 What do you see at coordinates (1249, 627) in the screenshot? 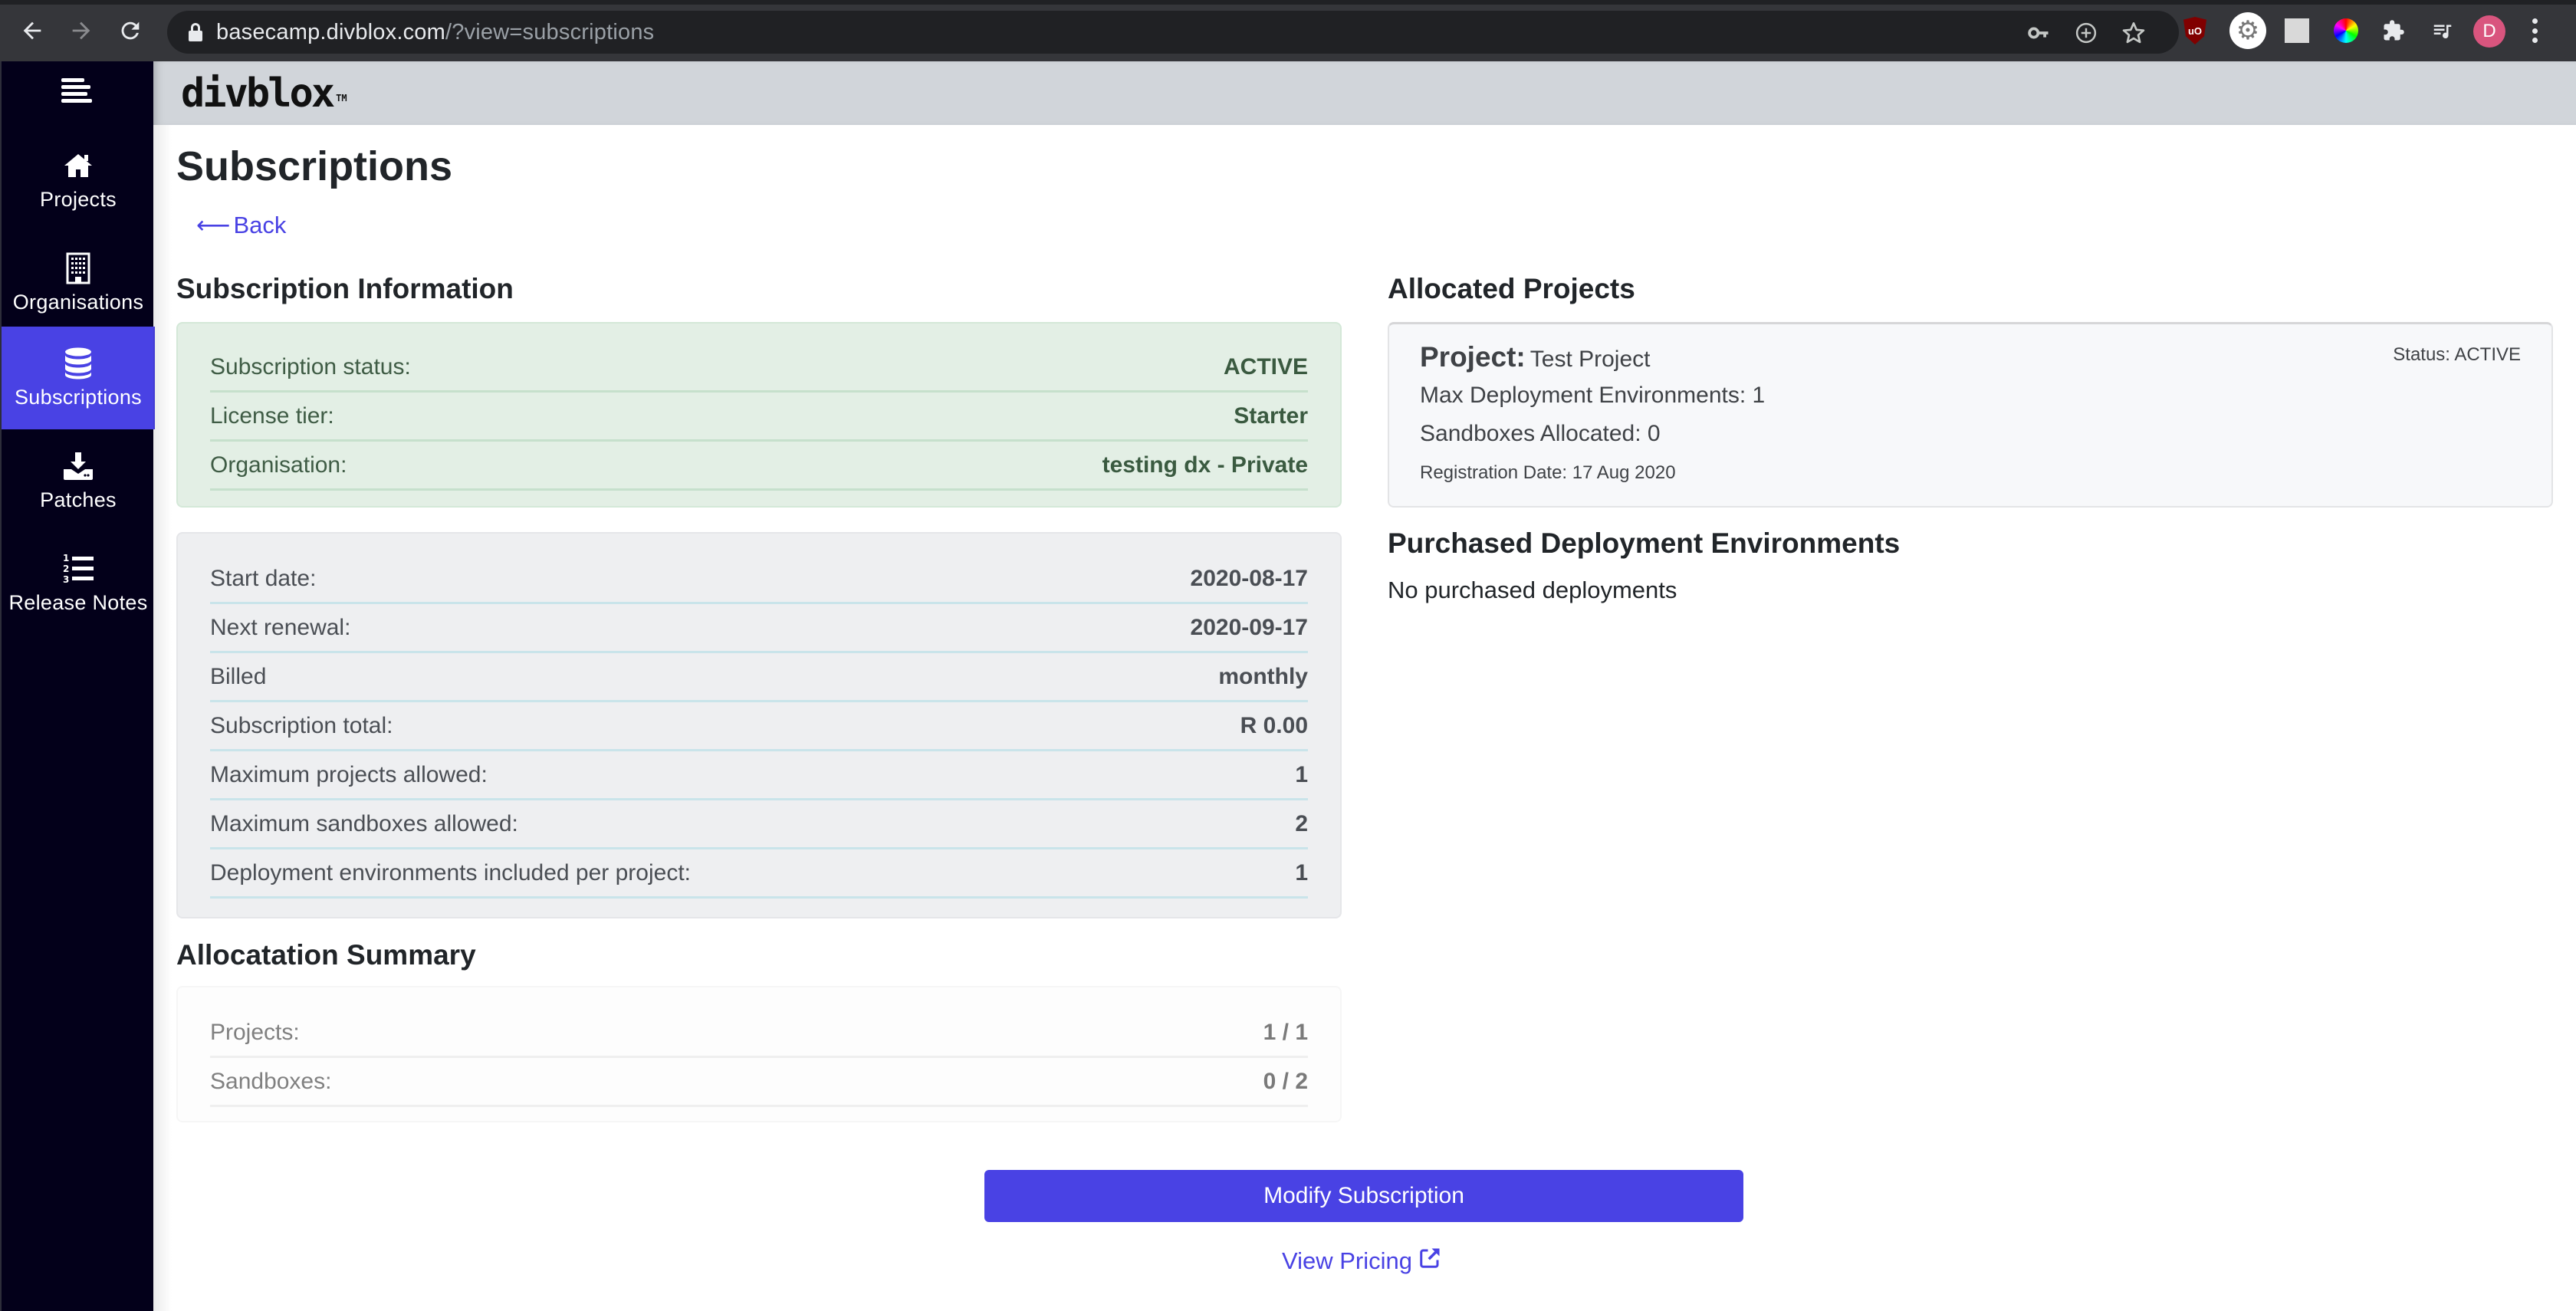
I see `row-value: 2020-09-17` at bounding box center [1249, 627].